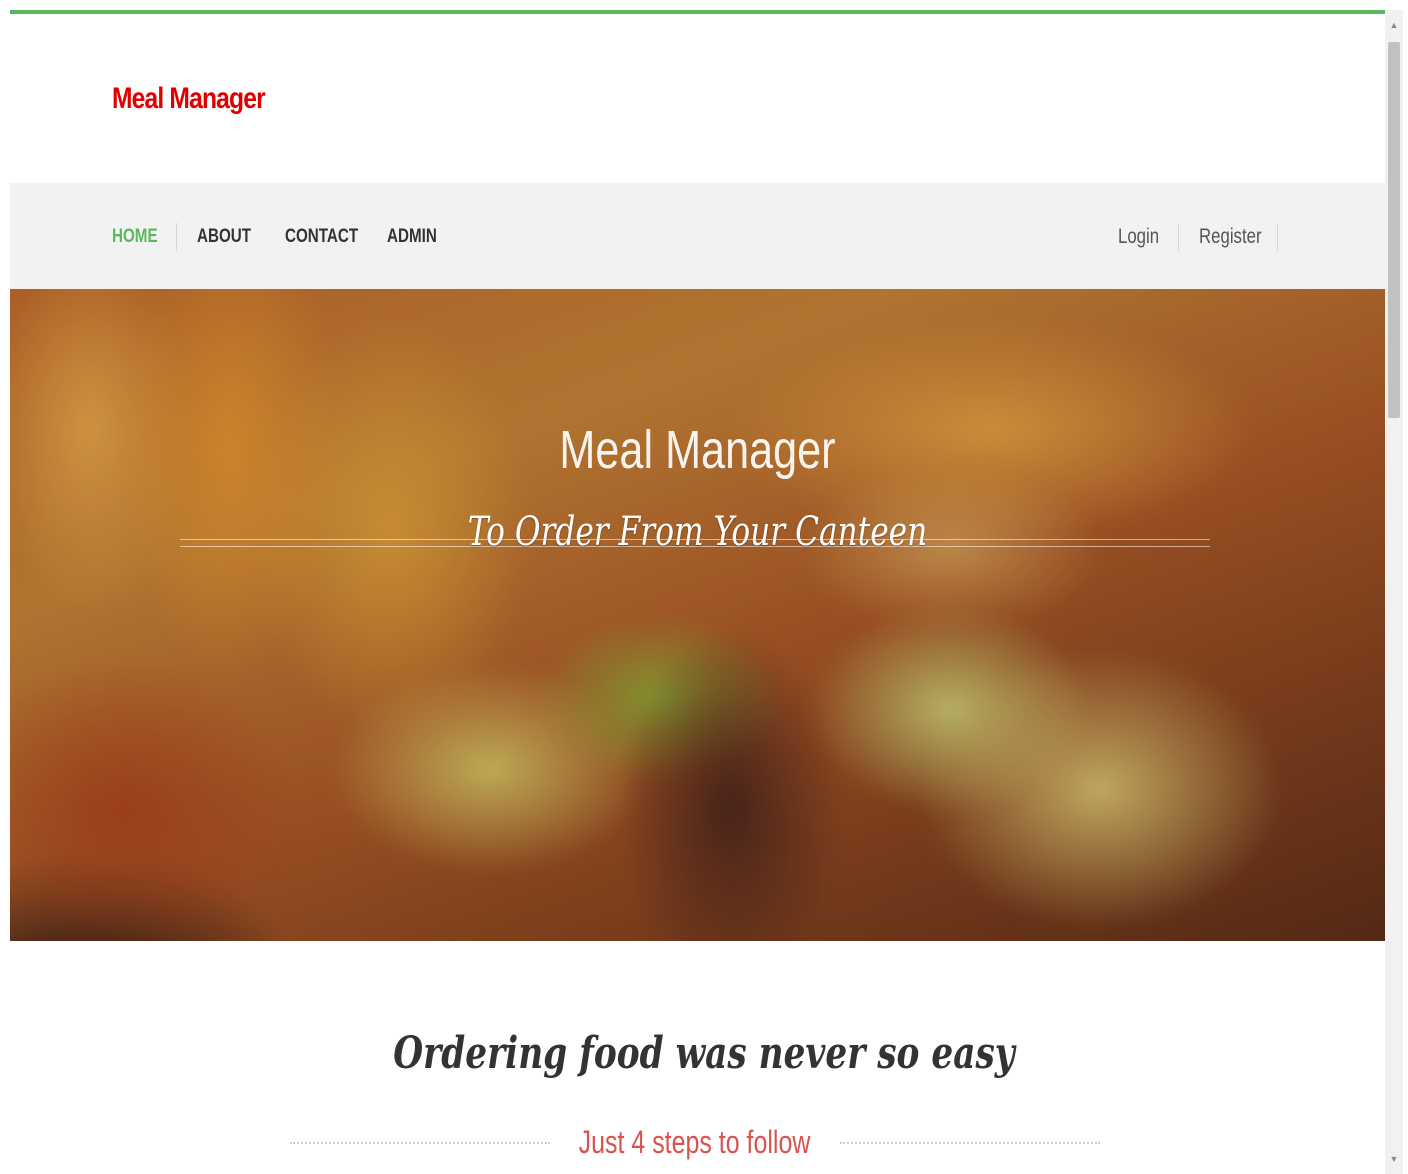  What do you see at coordinates (1230, 237) in the screenshot?
I see `register-link: Register` at bounding box center [1230, 237].